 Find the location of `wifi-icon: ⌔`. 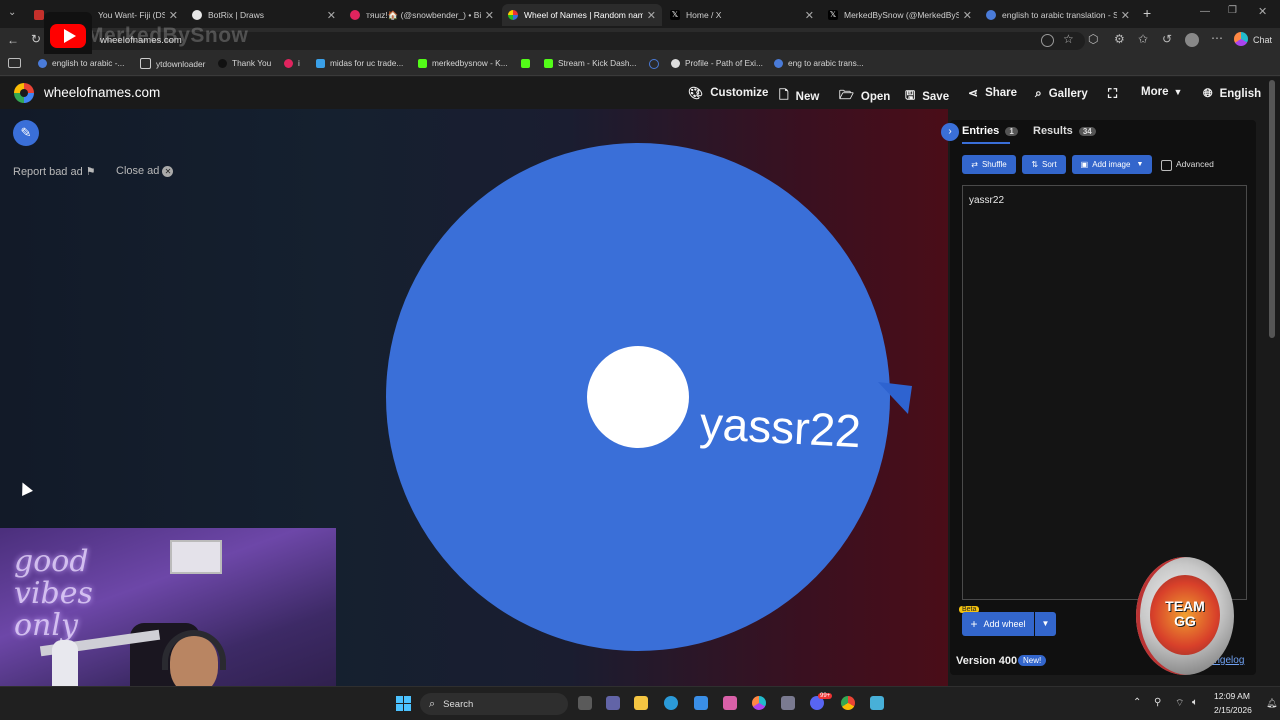

wifi-icon: ⌔ is located at coordinates (1179, 703).